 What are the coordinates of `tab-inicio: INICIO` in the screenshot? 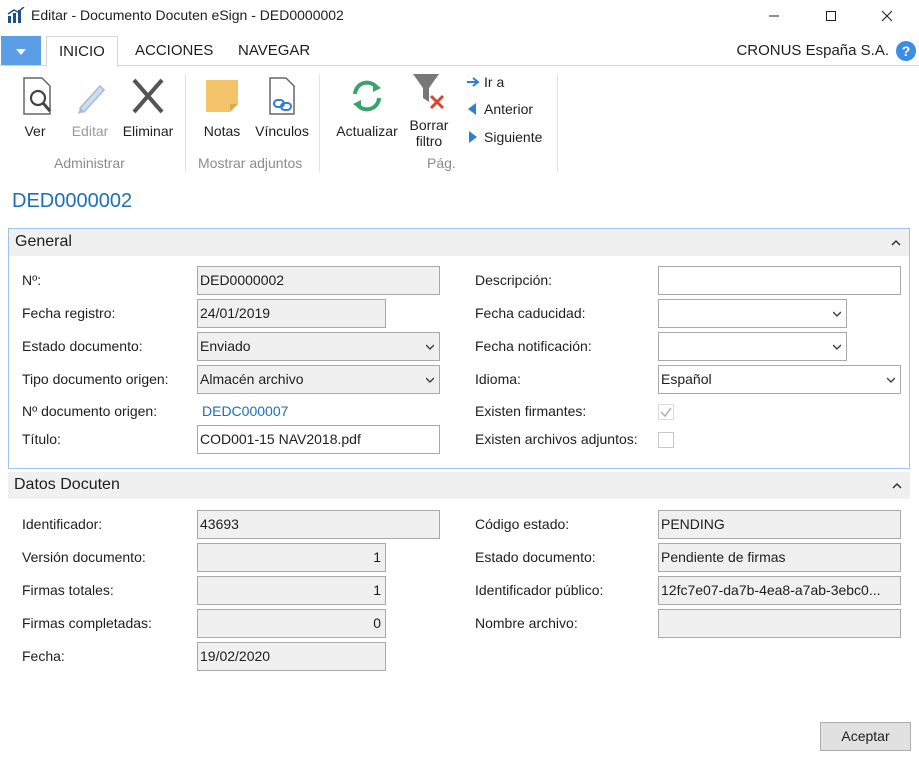 It's located at (82, 51).